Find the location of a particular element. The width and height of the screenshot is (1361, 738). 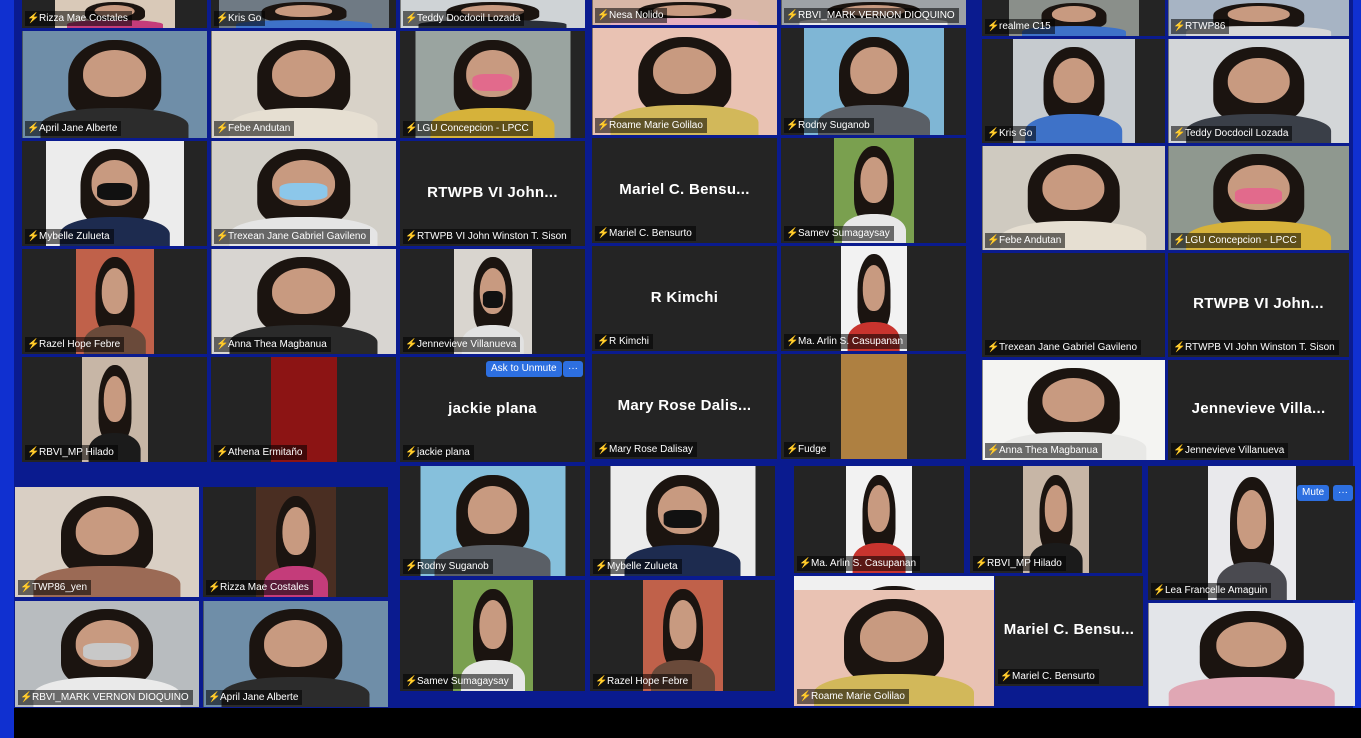

participant-name: realme C15 is located at coordinates (1025, 26).